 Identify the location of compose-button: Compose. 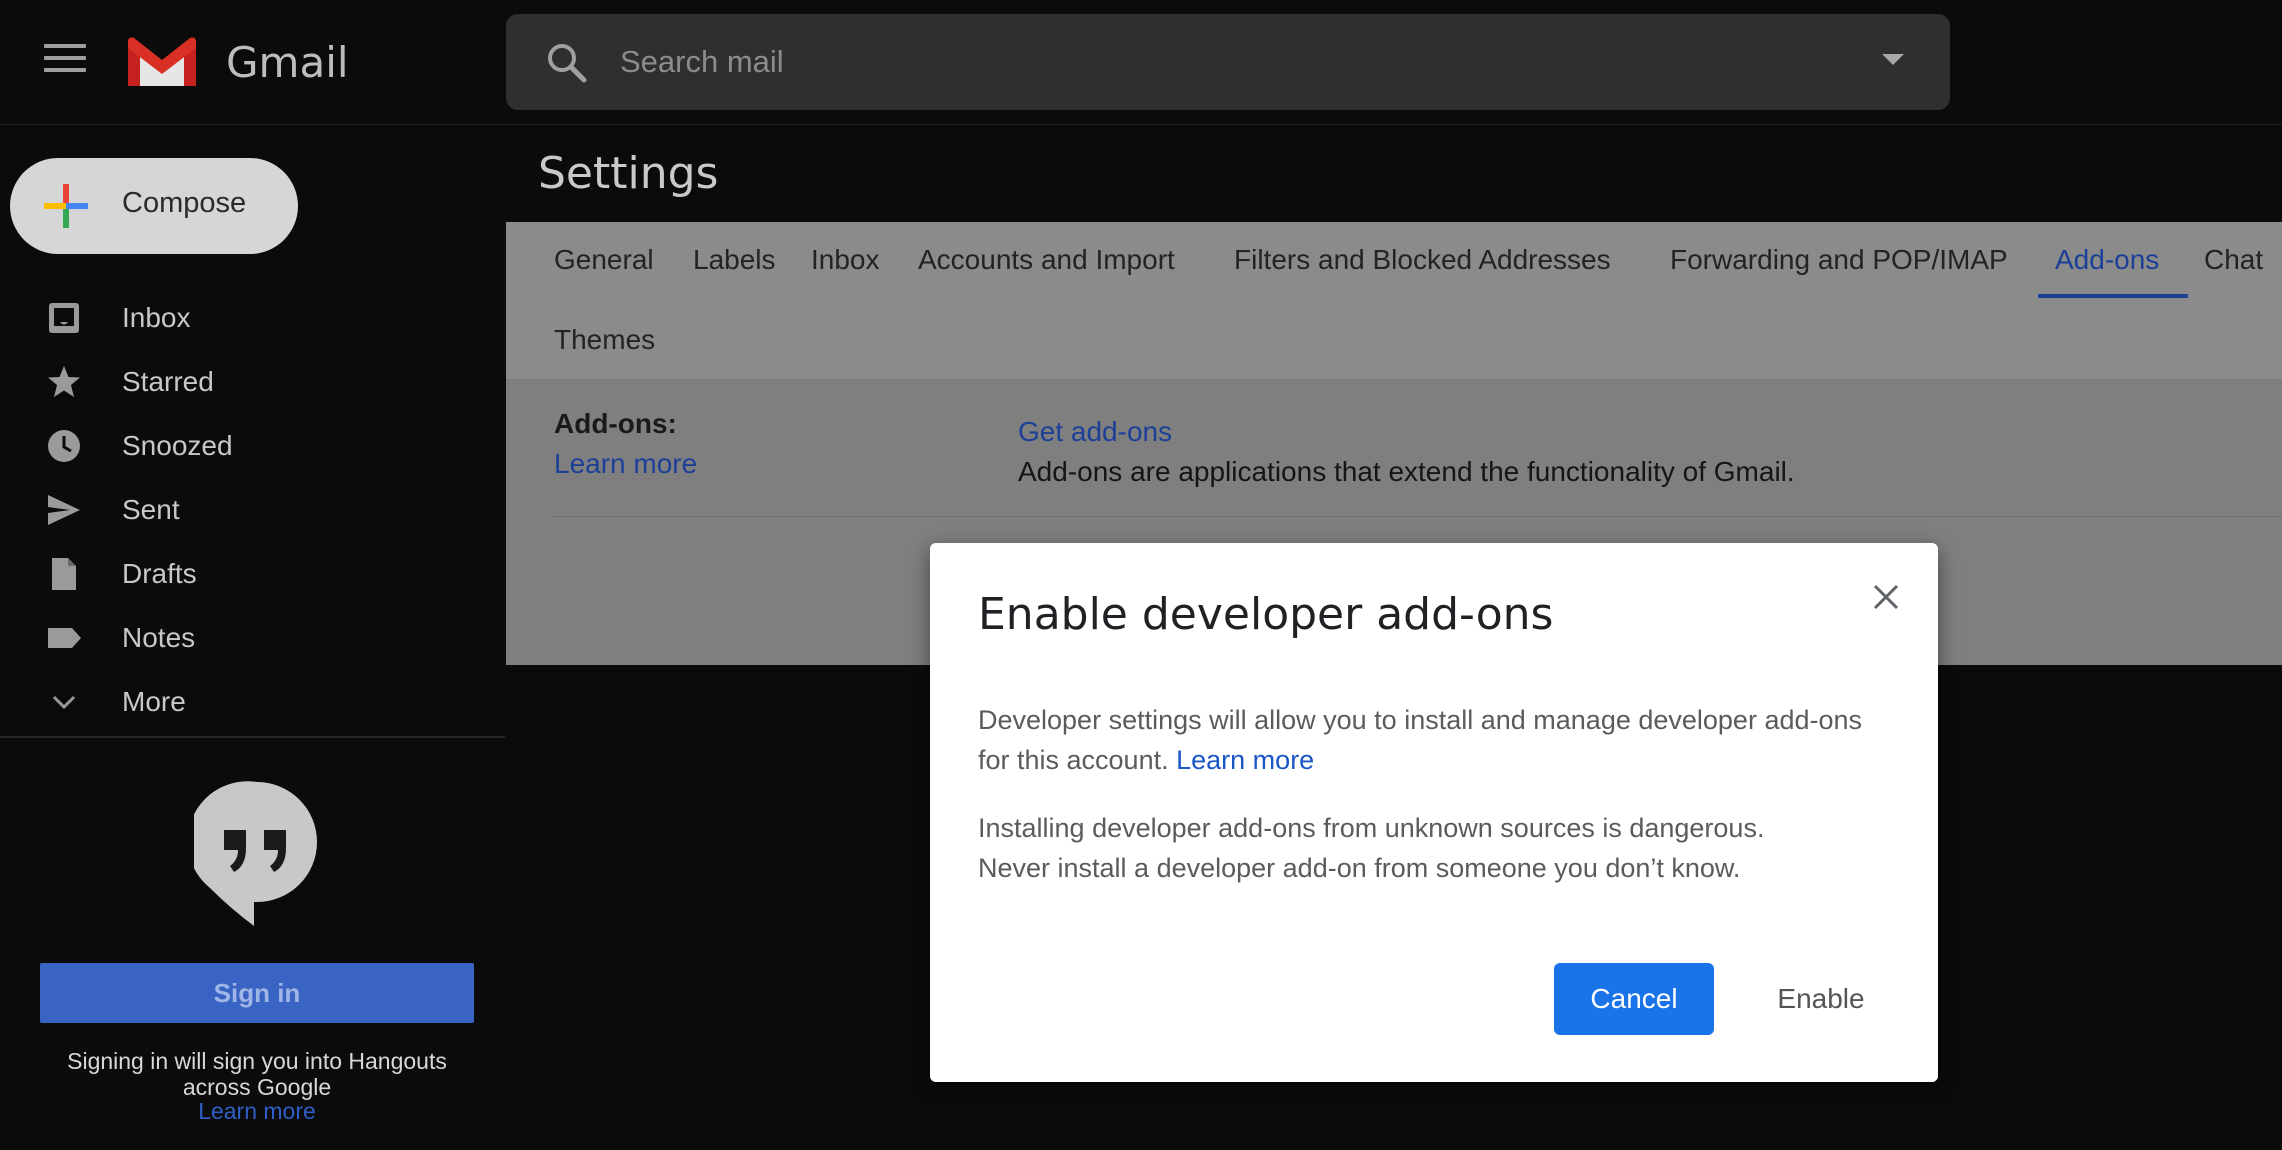
(154, 206).